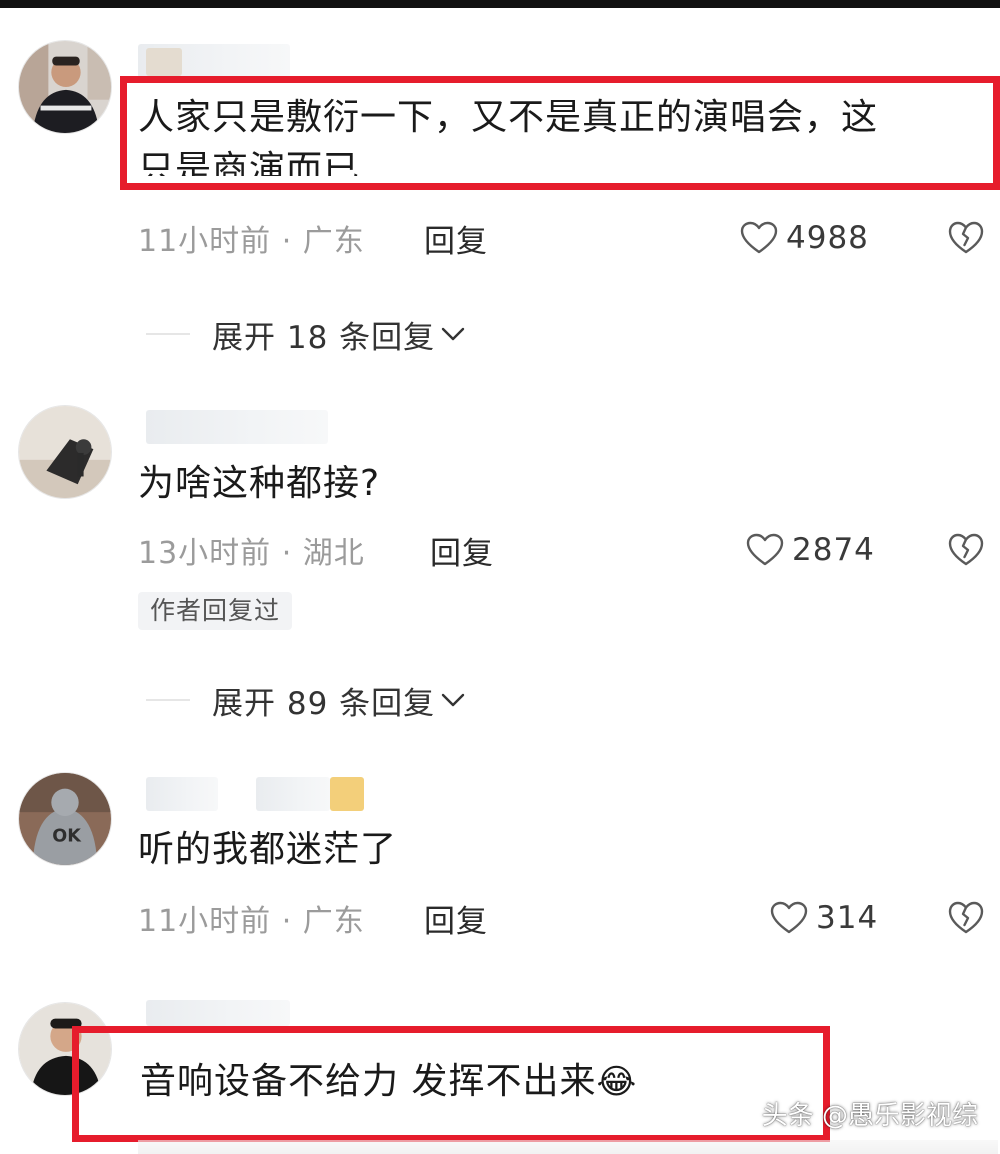  I want to click on like-count: 2874, so click(833, 550).